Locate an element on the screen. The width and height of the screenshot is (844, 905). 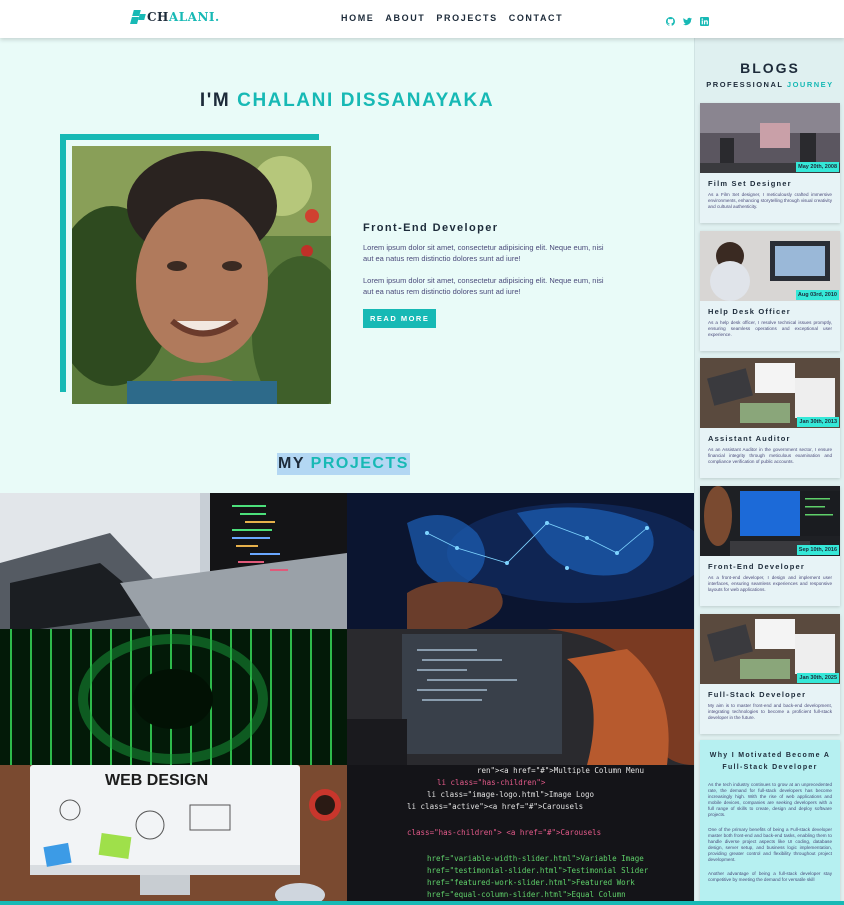
read-more-button: READ MORE is located at coordinates (400, 318).